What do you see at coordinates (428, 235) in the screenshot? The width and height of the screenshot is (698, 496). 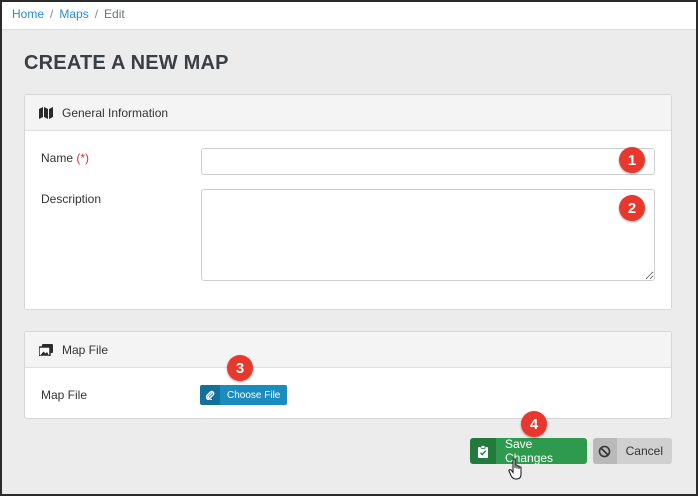 I see `description-textarea` at bounding box center [428, 235].